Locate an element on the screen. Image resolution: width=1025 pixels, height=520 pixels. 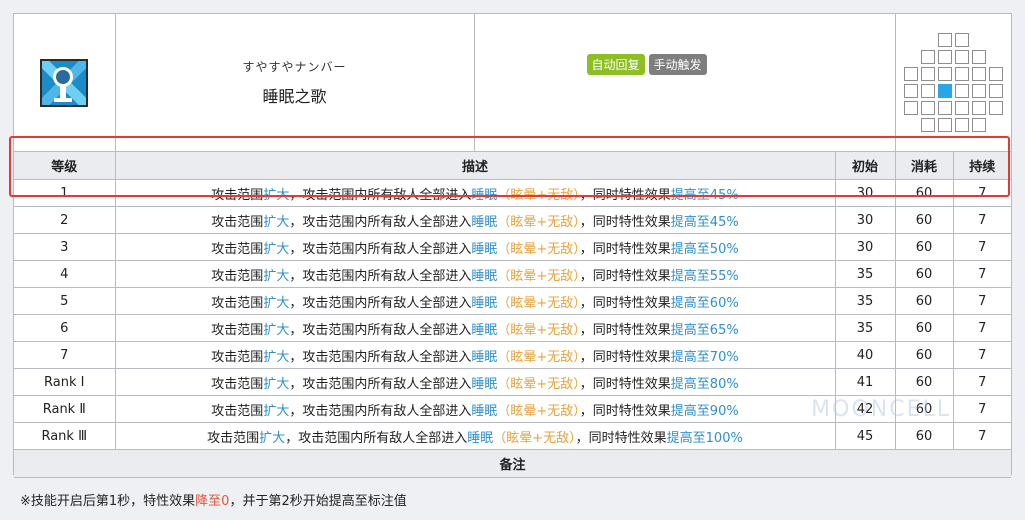
skill-name-cell: すやすやナンバー 睡眠之歌 is located at coordinates (294, 83).